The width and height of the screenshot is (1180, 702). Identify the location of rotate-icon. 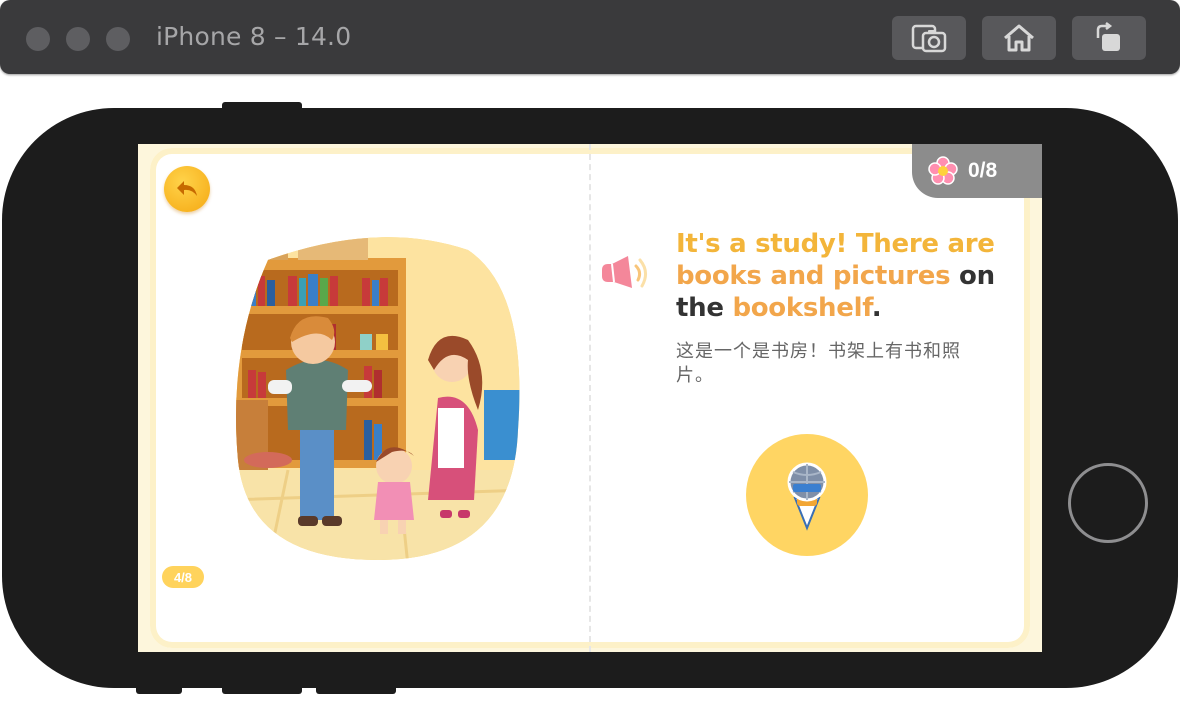
(1108, 36).